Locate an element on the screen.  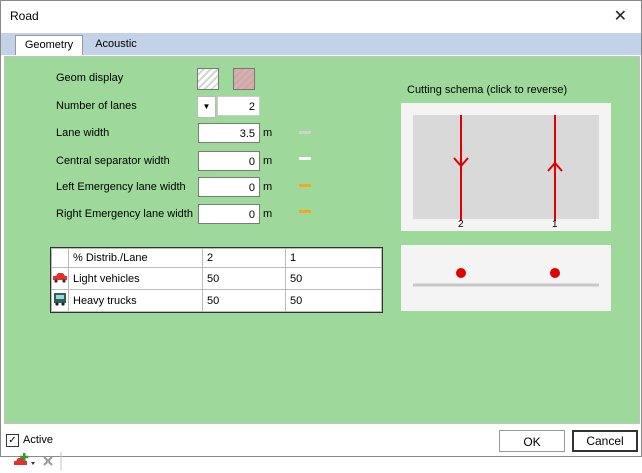
lane-color-swatch is located at coordinates (305, 132).